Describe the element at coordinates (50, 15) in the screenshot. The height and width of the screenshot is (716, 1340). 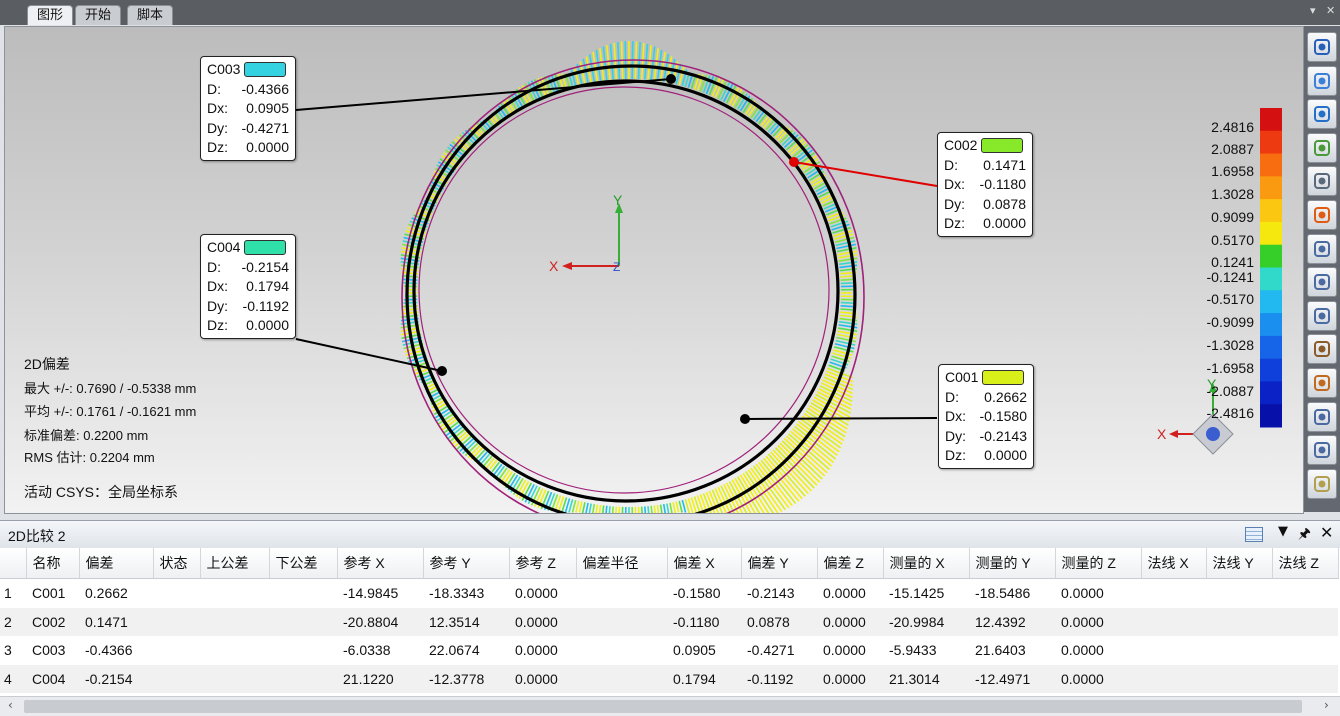
I see `tab-graphics: 图形` at that location.